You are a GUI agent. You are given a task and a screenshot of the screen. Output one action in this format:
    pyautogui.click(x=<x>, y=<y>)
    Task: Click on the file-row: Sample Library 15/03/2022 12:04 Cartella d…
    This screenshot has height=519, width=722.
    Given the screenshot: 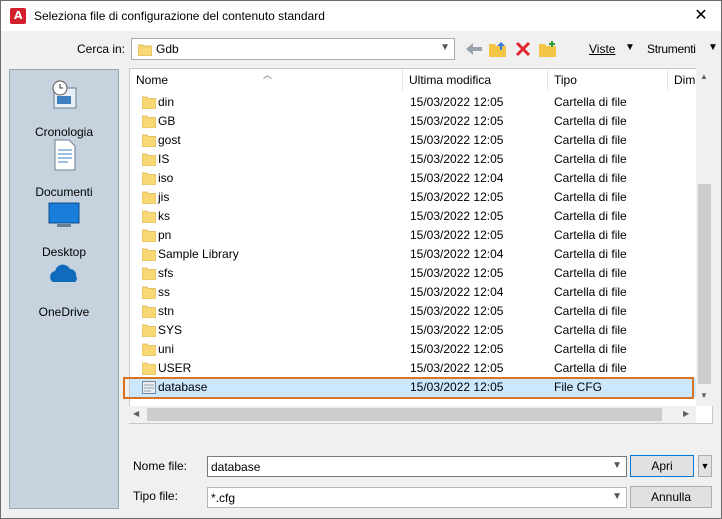 What is the action you would take?
    pyautogui.click(x=413, y=254)
    